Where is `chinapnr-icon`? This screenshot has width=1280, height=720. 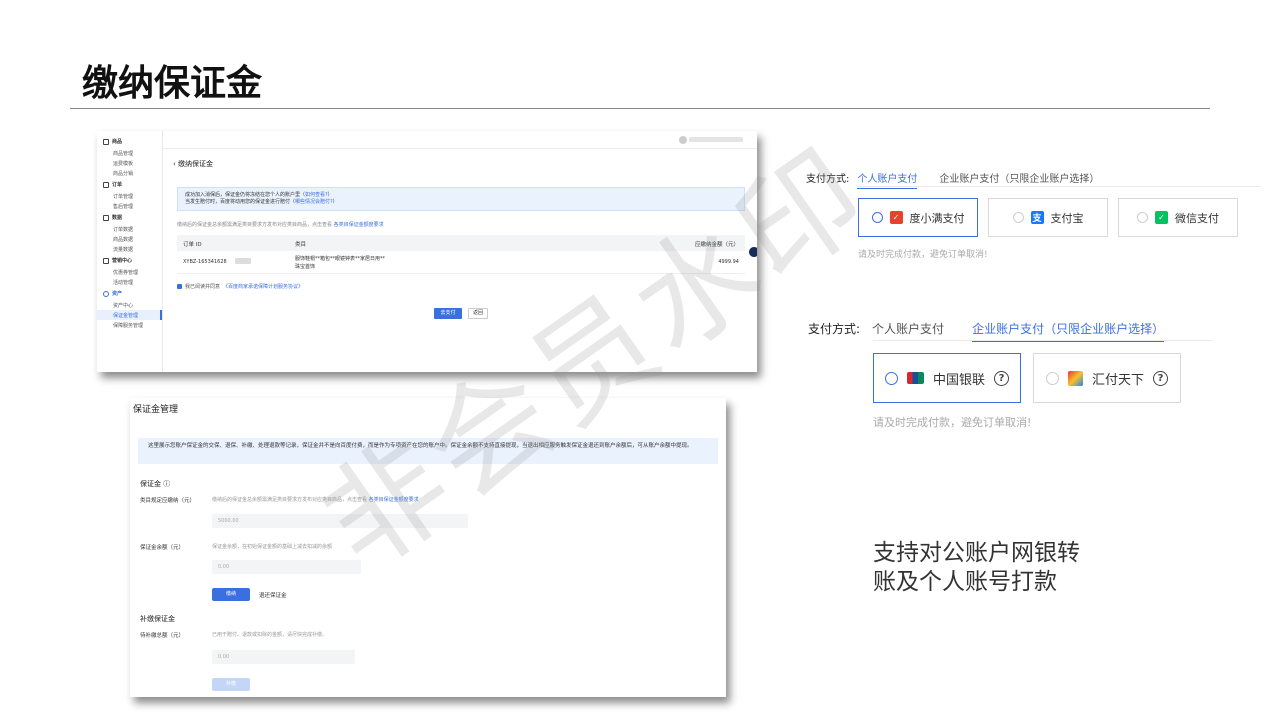
chinapnr-icon is located at coordinates (1075, 378).